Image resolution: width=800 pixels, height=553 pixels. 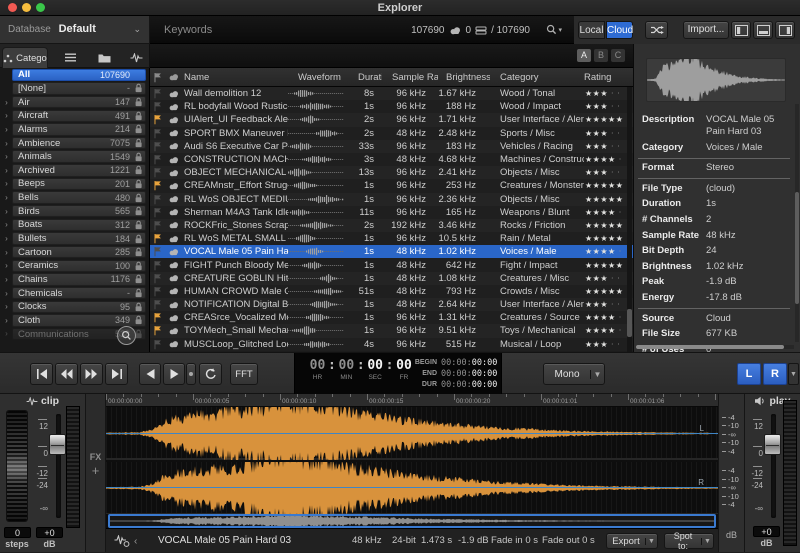 What do you see at coordinates (125, 541) in the screenshot?
I see `waveform-options-button: ‹` at bounding box center [125, 541].